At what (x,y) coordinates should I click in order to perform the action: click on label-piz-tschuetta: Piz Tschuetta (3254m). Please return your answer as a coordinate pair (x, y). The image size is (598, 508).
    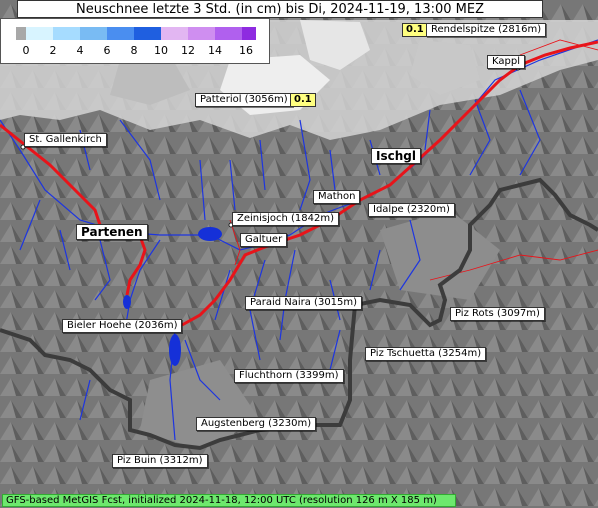
    Looking at the image, I should click on (426, 354).